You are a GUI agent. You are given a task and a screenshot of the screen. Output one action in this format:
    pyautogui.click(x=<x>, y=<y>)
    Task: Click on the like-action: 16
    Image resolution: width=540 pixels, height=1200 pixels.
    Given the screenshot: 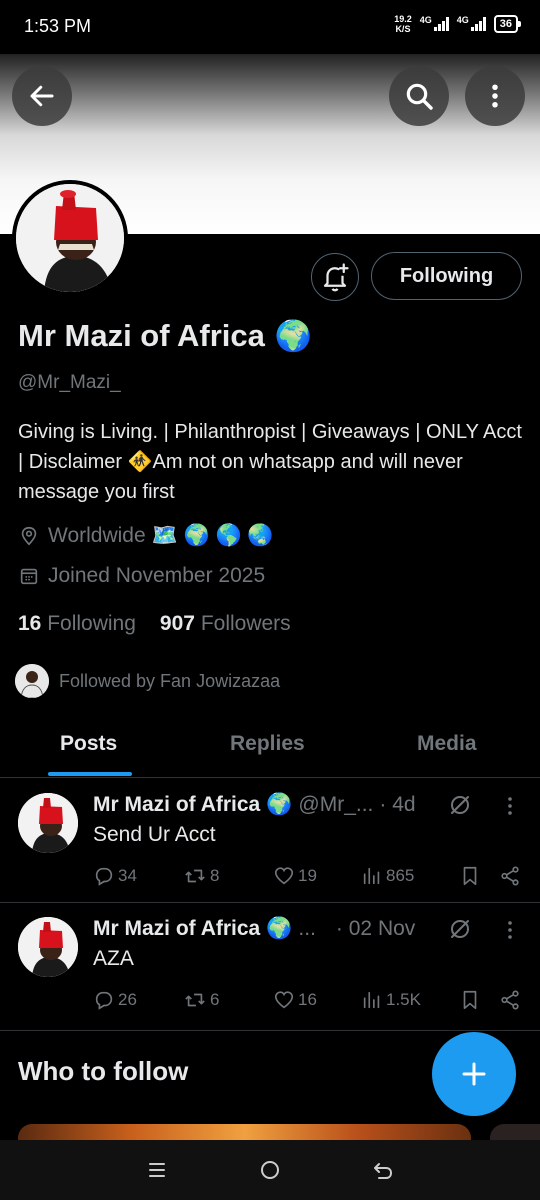 What is the action you would take?
    pyautogui.click(x=317, y=1000)
    